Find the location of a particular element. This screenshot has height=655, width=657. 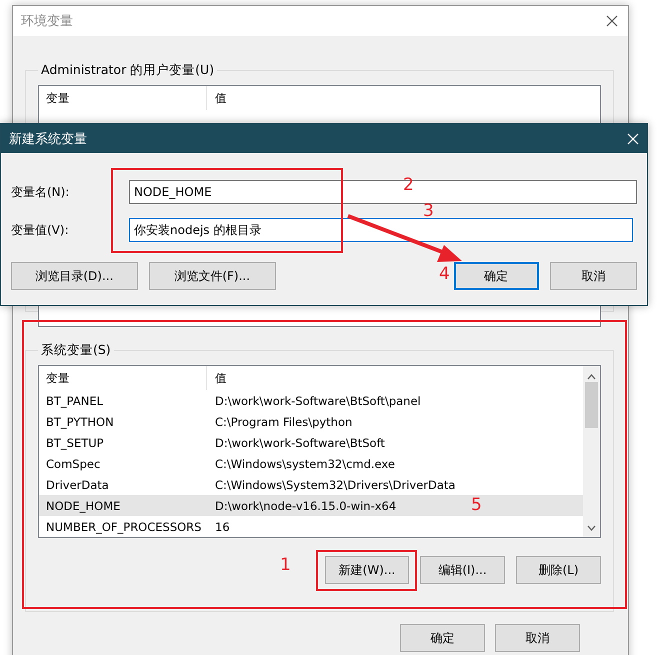

dialog-button: 删除(L) is located at coordinates (558, 570).